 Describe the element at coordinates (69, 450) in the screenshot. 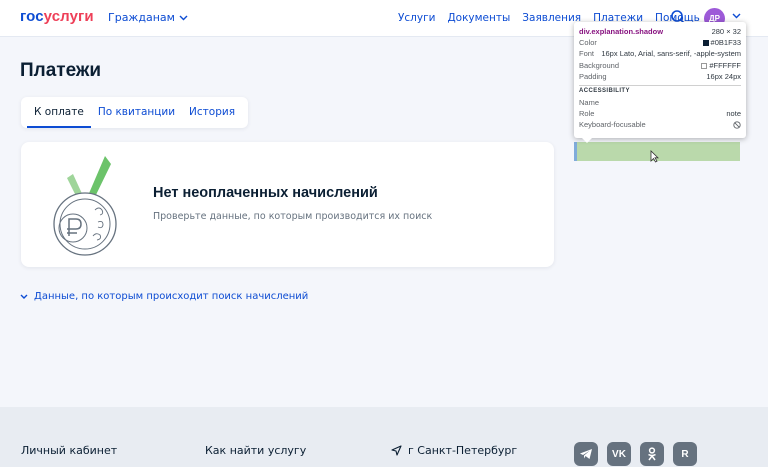

I see `footer-link-account: Личный кабинет` at that location.